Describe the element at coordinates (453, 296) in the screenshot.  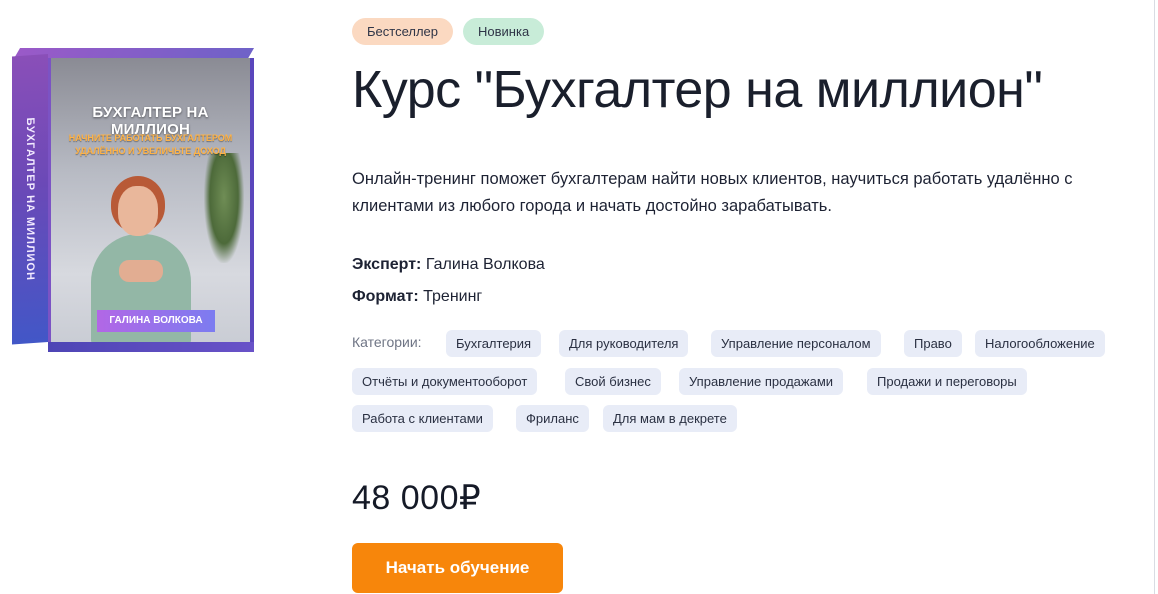
I see `format-value: Тренинг` at that location.